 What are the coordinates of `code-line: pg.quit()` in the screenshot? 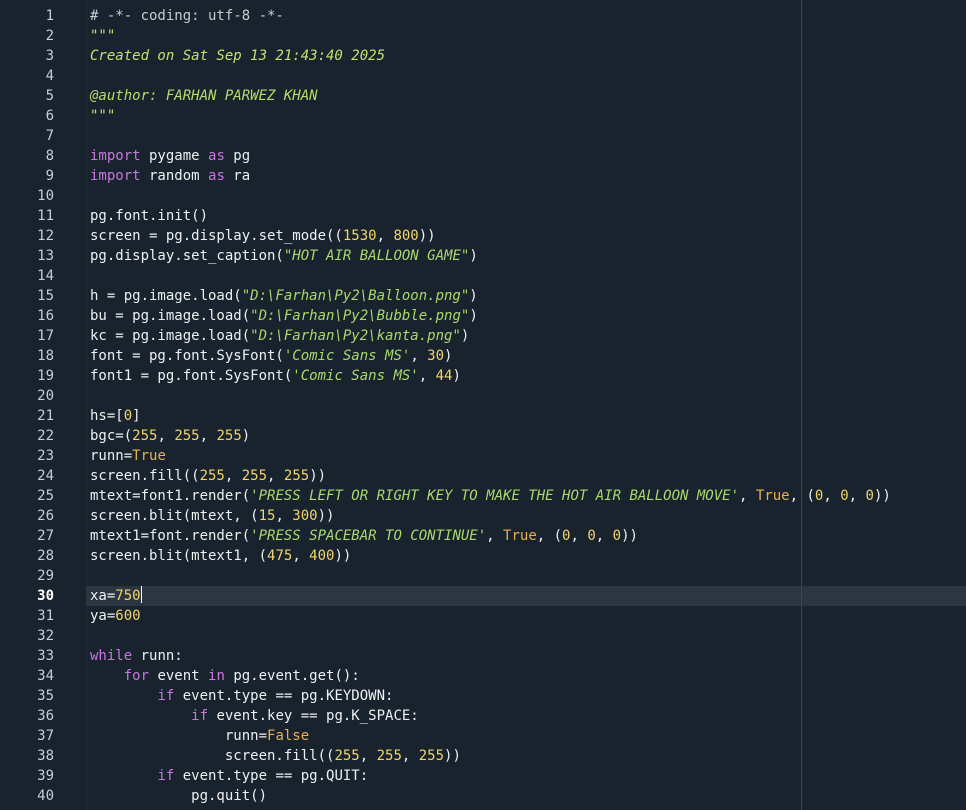 It's located at (528, 796).